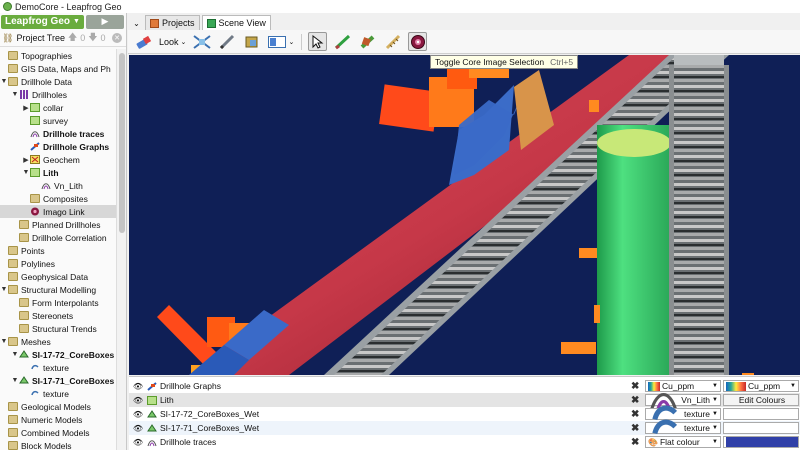 The width and height of the screenshot is (800, 450). I want to click on colour-swatch-button, so click(761, 442).